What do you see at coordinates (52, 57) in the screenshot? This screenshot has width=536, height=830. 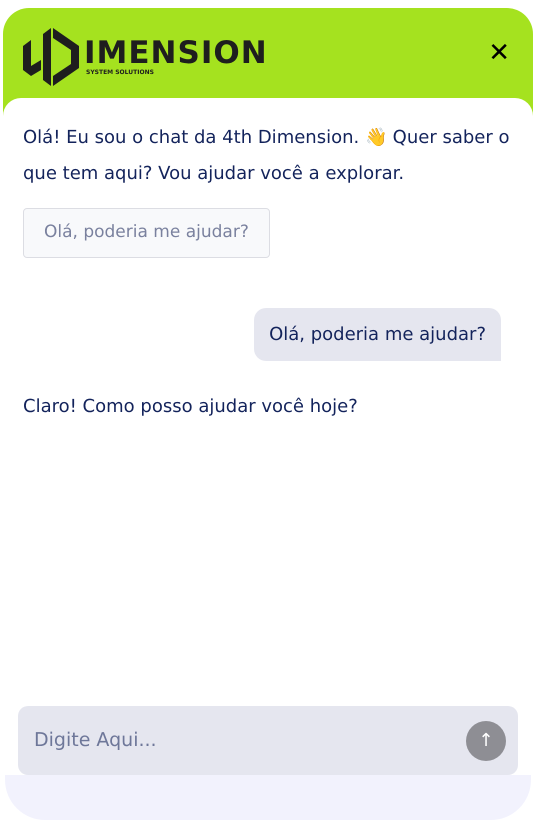 I see `logo-icon` at bounding box center [52, 57].